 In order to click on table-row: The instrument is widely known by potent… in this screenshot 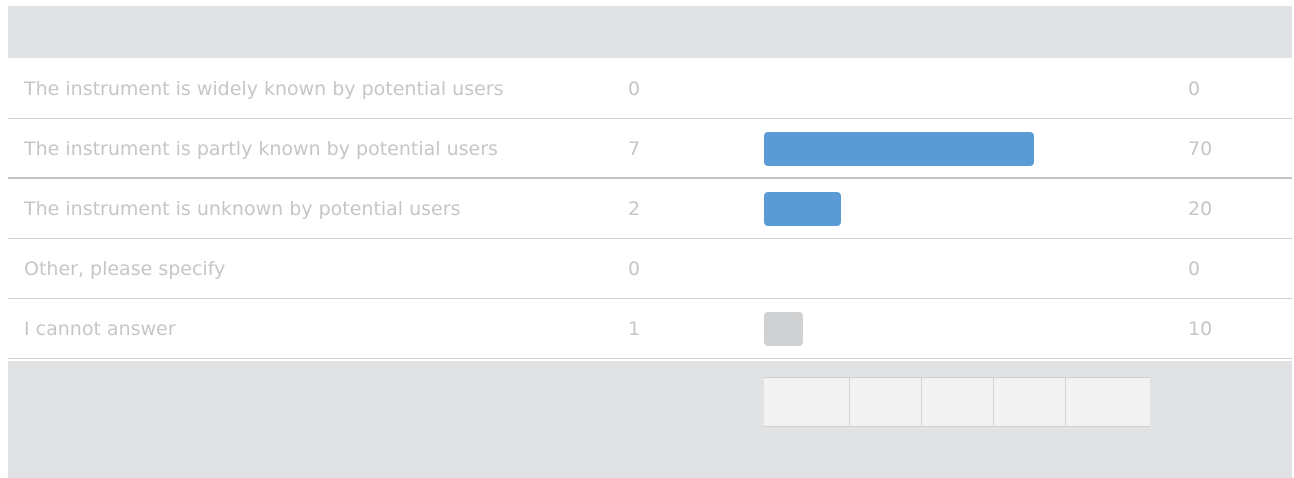, I will do `click(650, 89)`.